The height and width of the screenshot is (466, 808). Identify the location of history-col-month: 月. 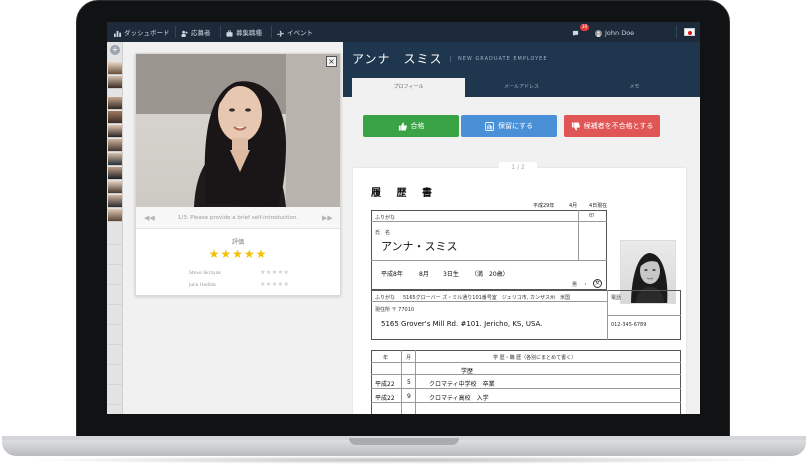
(409, 358).